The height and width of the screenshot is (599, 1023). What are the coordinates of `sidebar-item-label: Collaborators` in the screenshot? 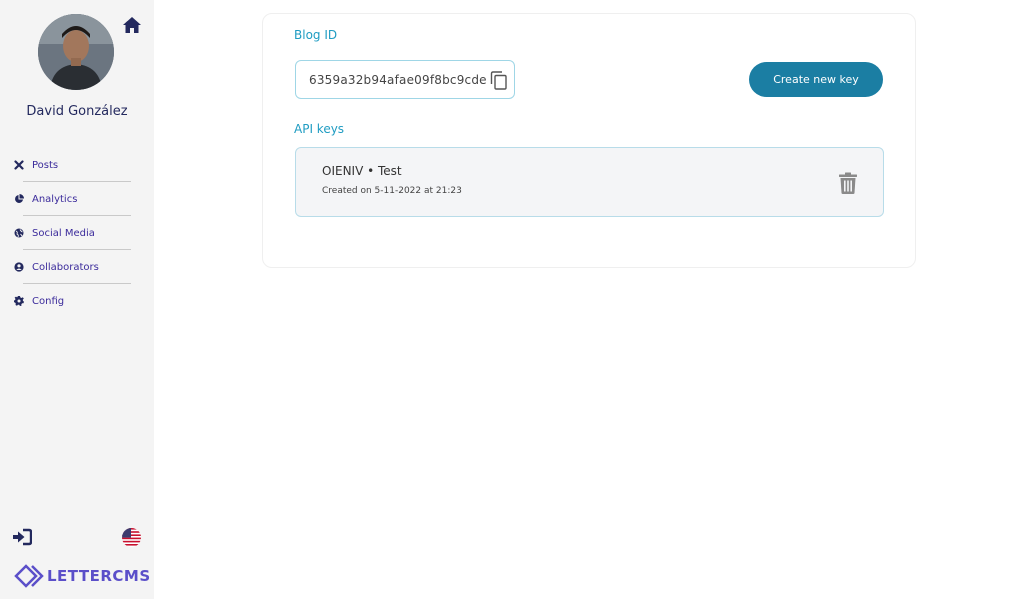 It's located at (65, 267).